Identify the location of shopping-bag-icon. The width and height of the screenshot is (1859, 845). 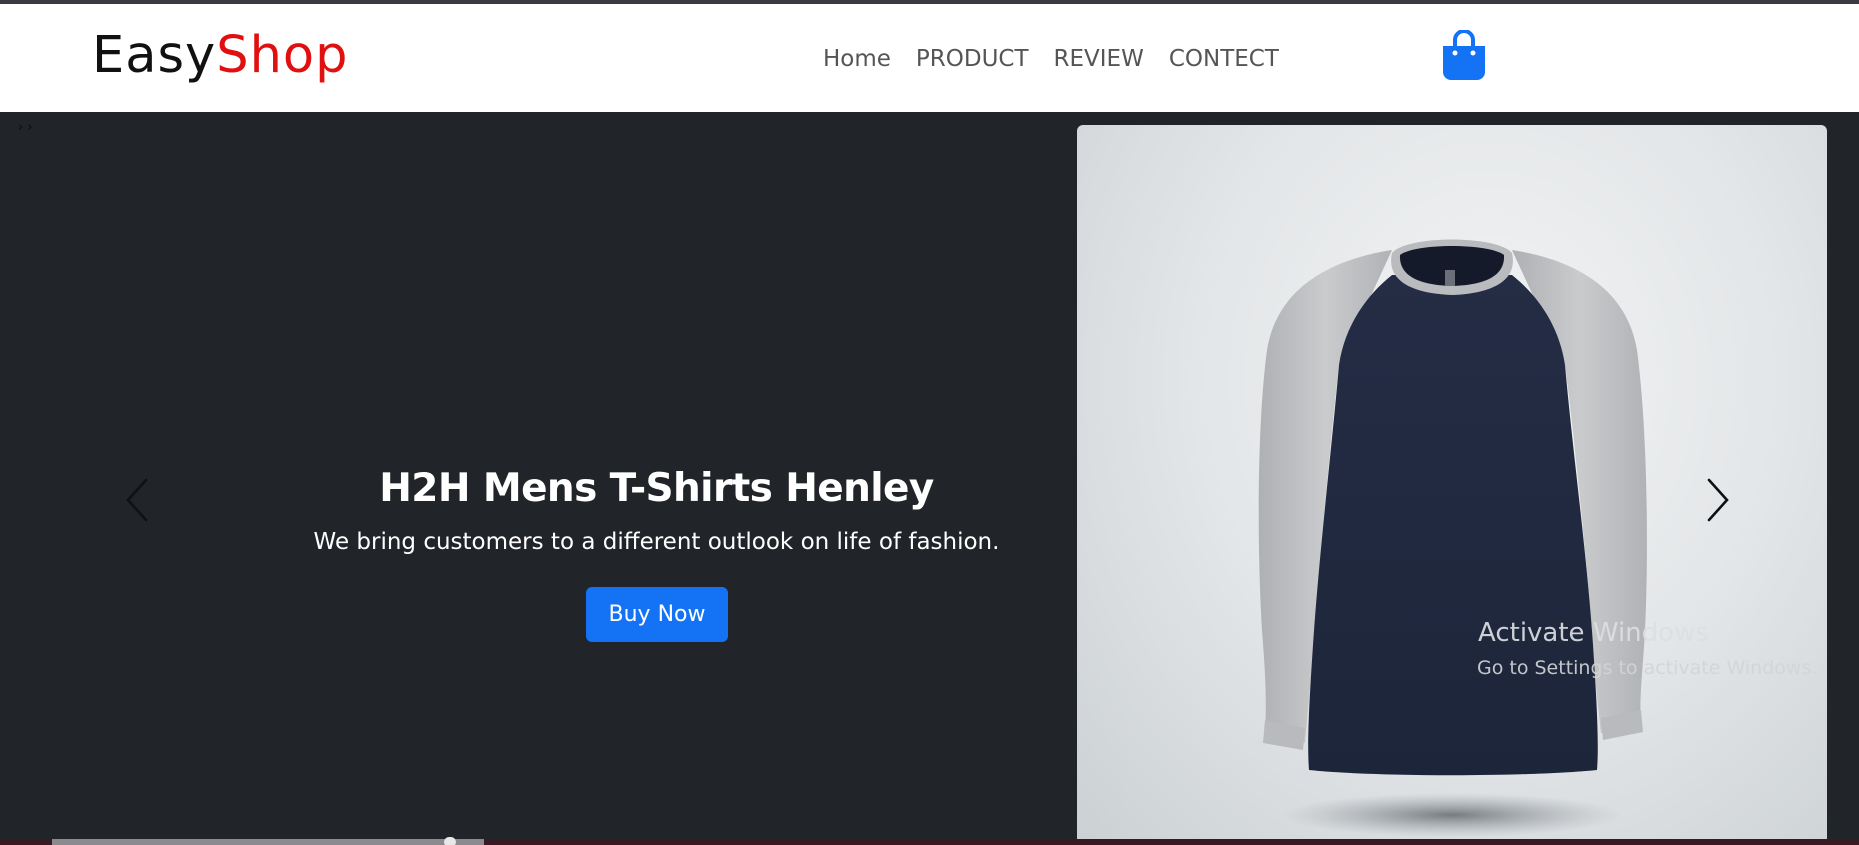
(1464, 54).